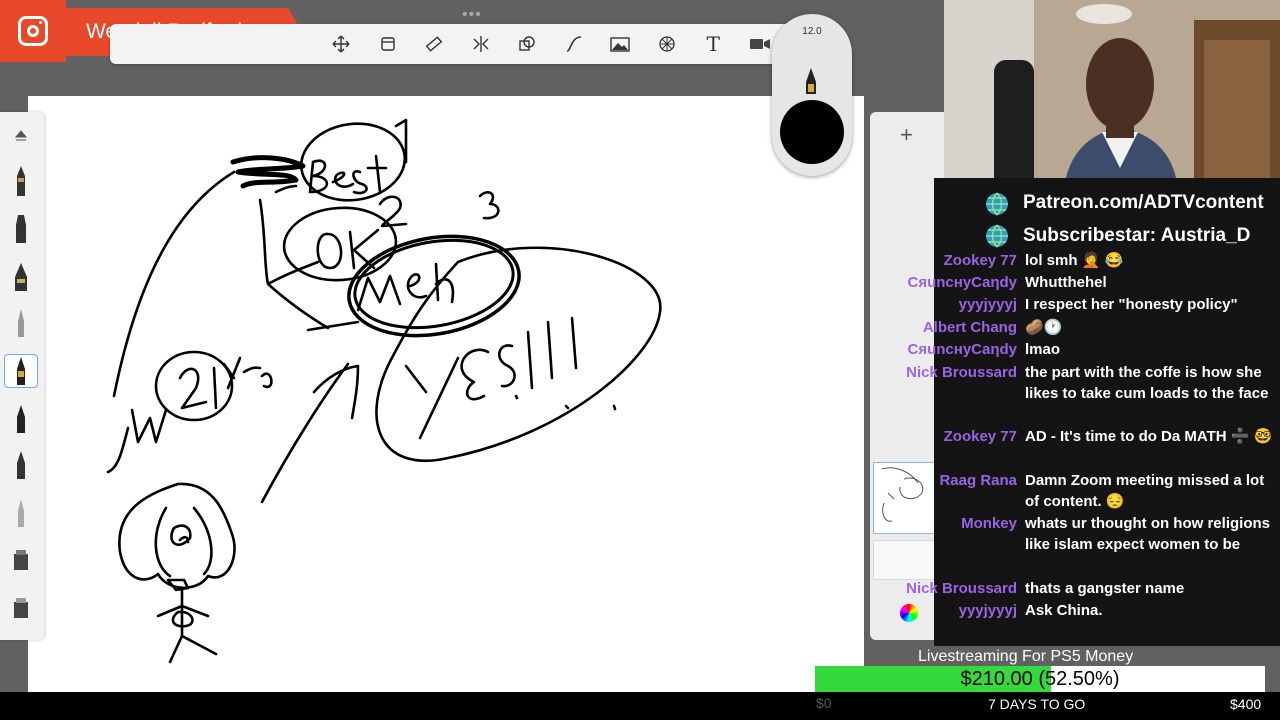 This screenshot has width=1280, height=720. What do you see at coordinates (824, 703) in the screenshot?
I see `goal-min: $0` at bounding box center [824, 703].